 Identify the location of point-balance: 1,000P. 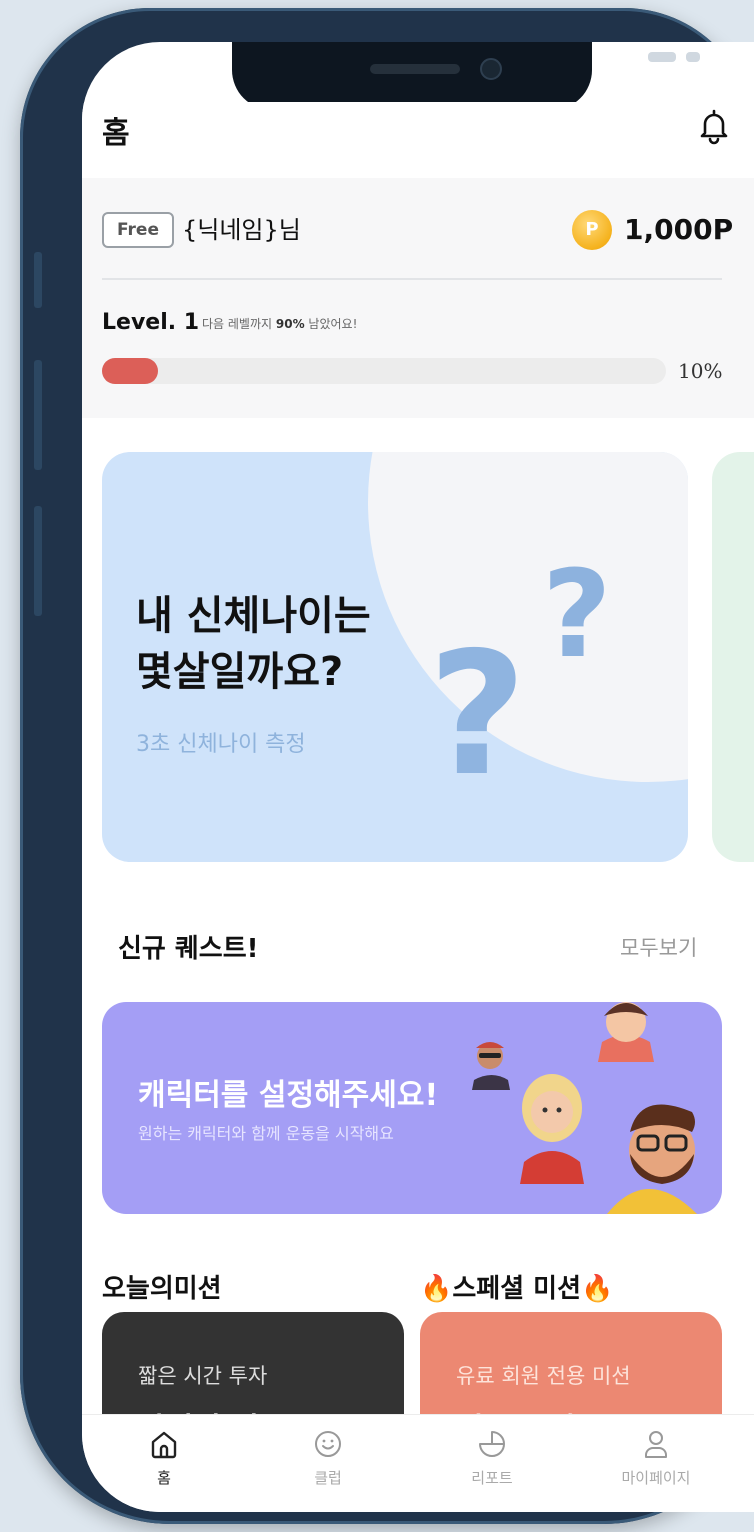
(678, 230).